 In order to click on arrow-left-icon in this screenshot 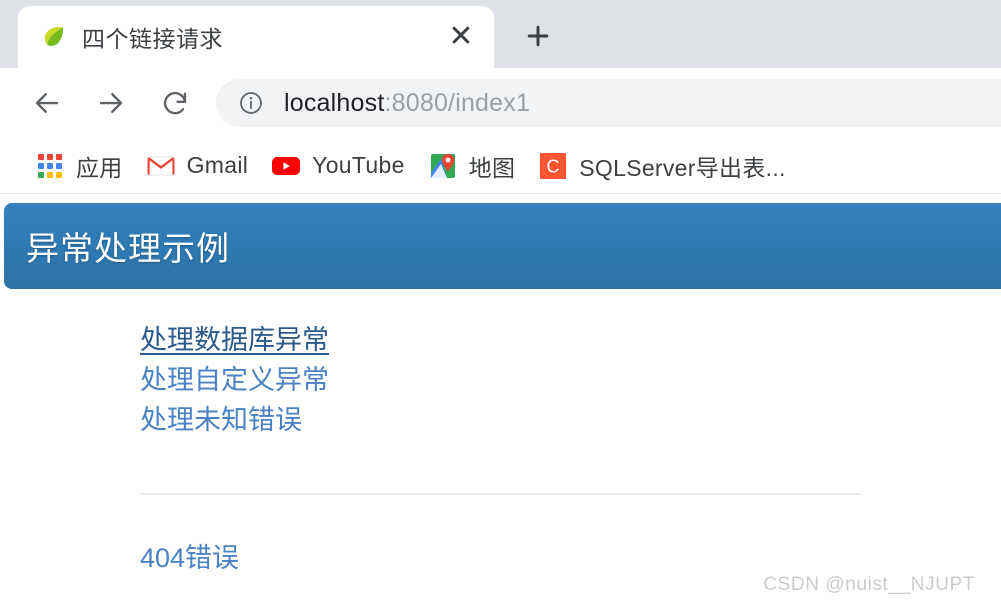, I will do `click(47, 103)`.